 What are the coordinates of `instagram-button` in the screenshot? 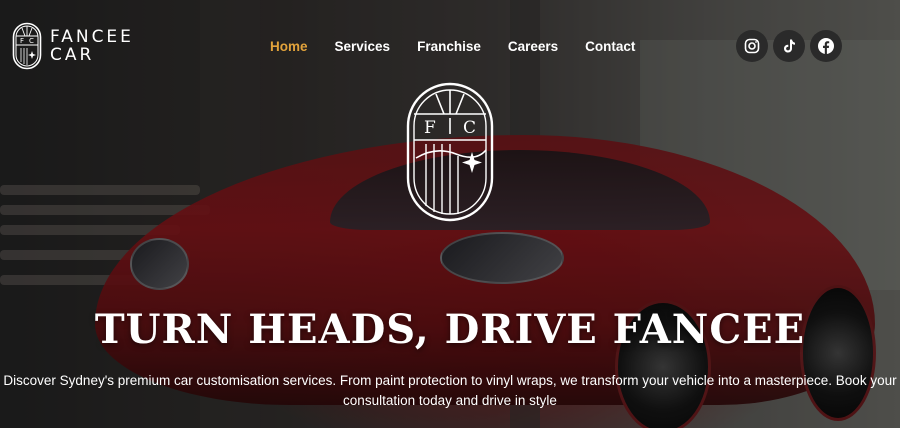 It's located at (752, 46).